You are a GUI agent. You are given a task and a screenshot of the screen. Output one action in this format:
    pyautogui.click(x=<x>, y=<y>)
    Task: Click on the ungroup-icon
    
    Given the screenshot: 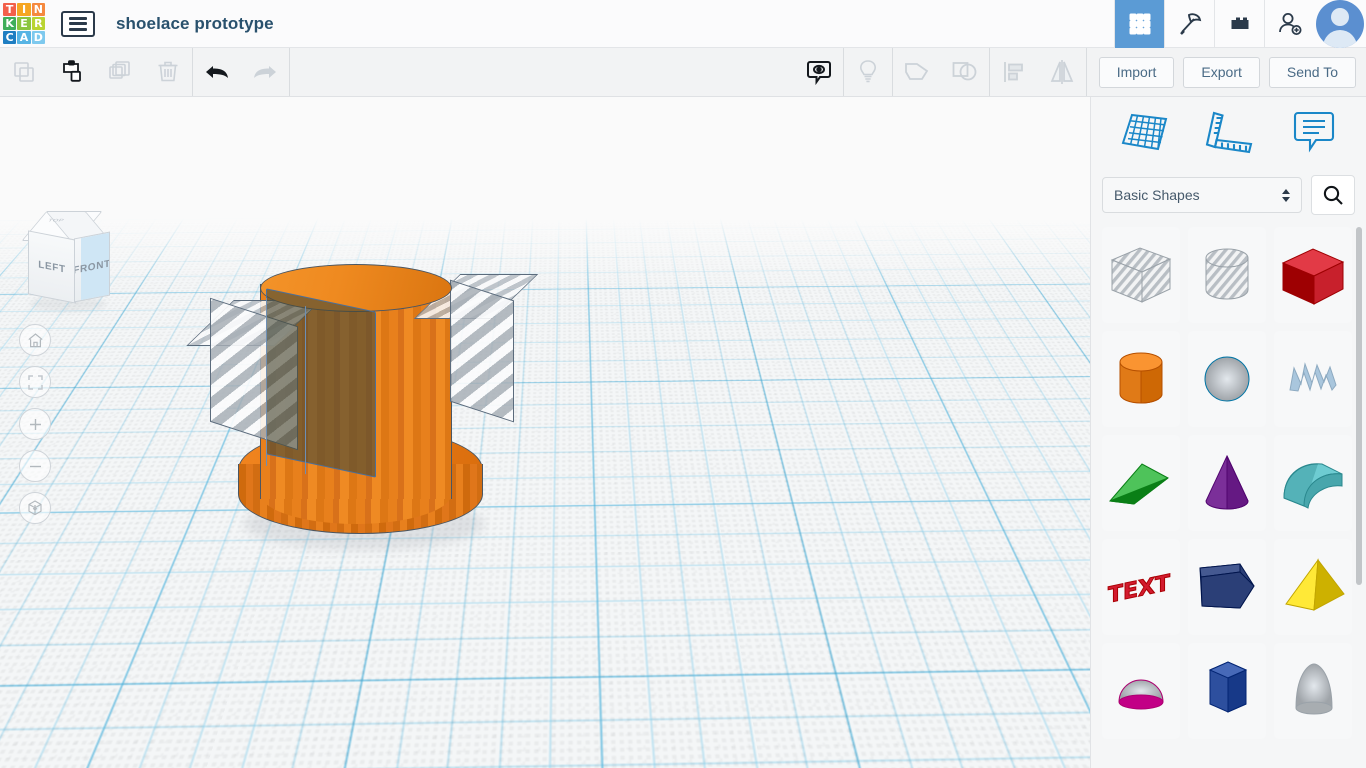 What is the action you would take?
    pyautogui.click(x=965, y=72)
    